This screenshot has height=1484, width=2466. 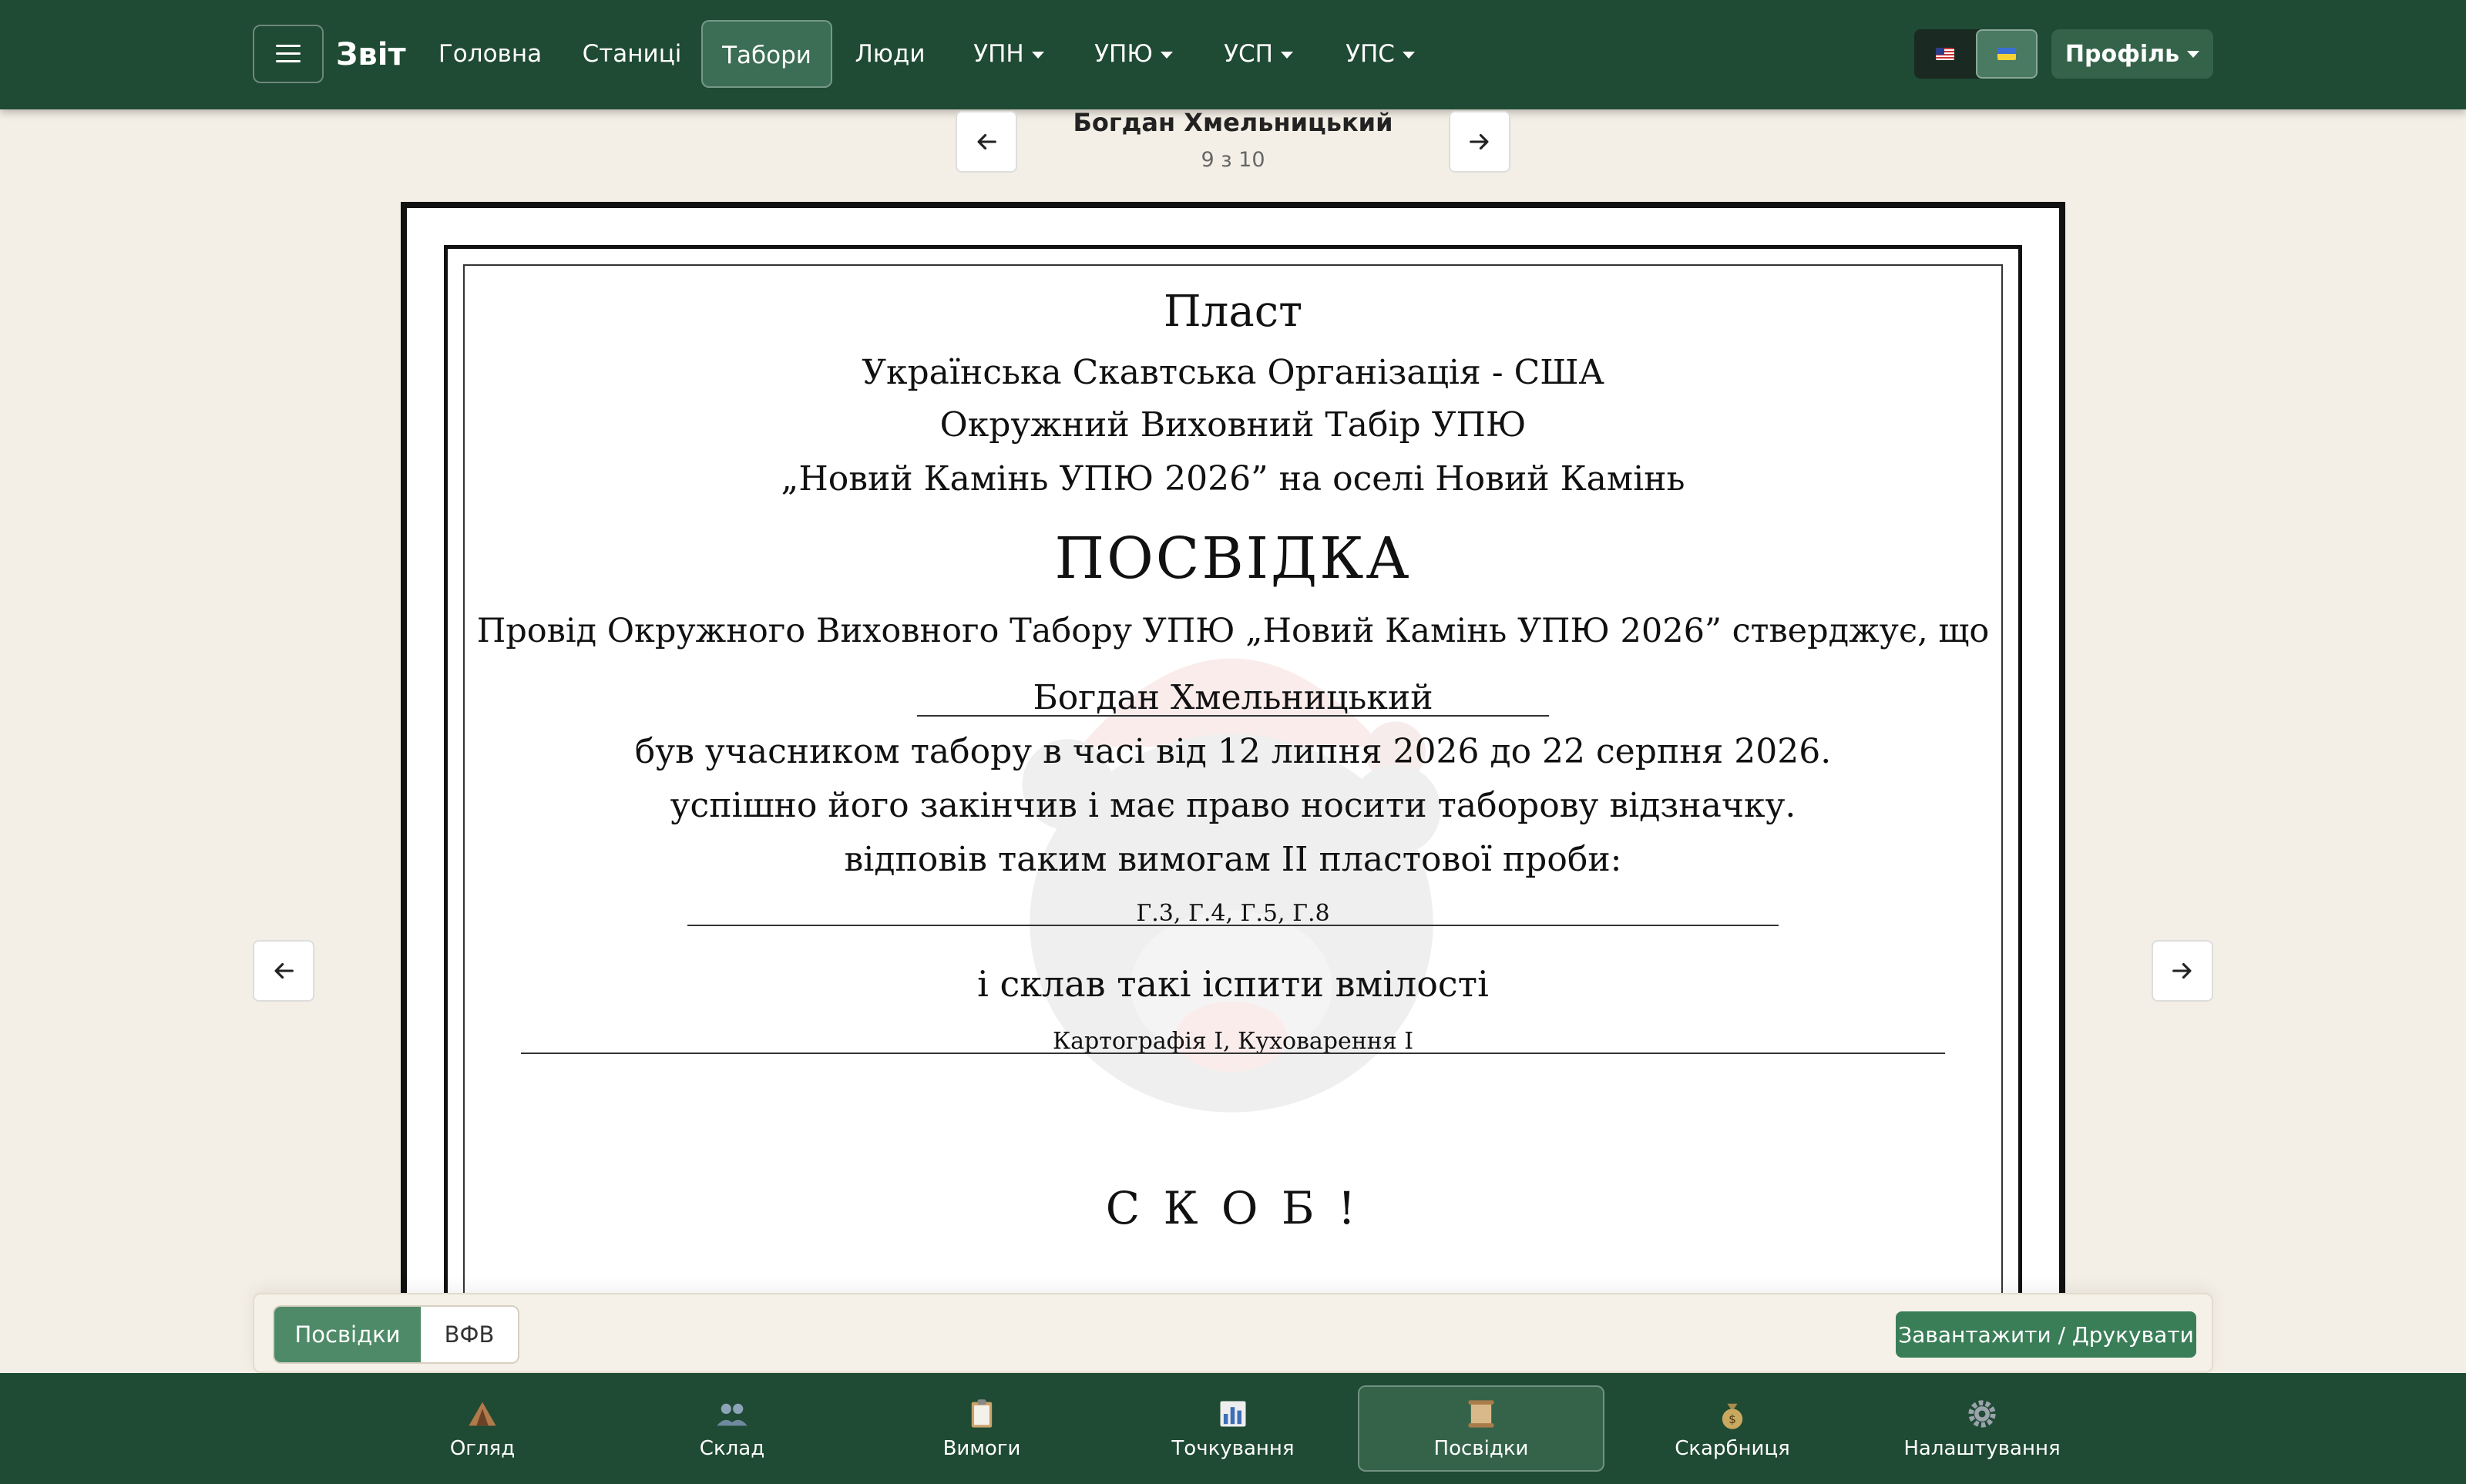 I want to click on hamburger-icon, so click(x=288, y=54).